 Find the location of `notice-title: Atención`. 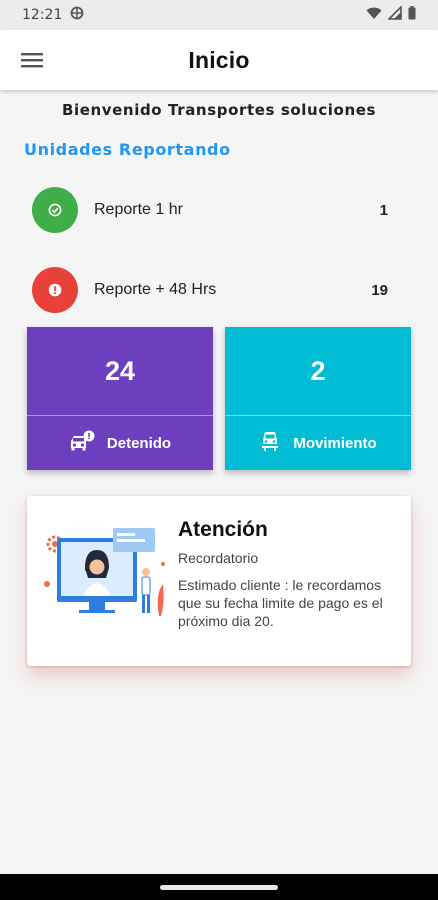

notice-title: Atención is located at coordinates (223, 529).